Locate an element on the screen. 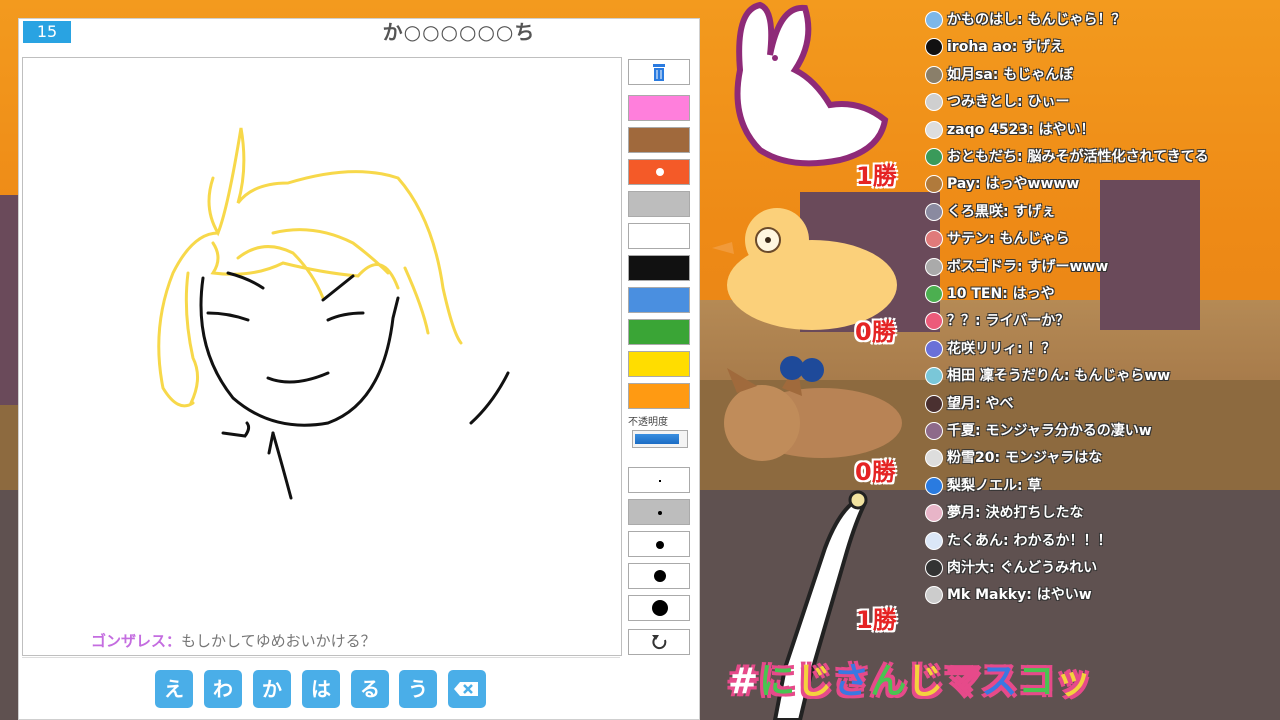 This screenshot has height=720, width=1280. chat-message: ボスゴドラ: すげーwww is located at coordinates (1016, 267).